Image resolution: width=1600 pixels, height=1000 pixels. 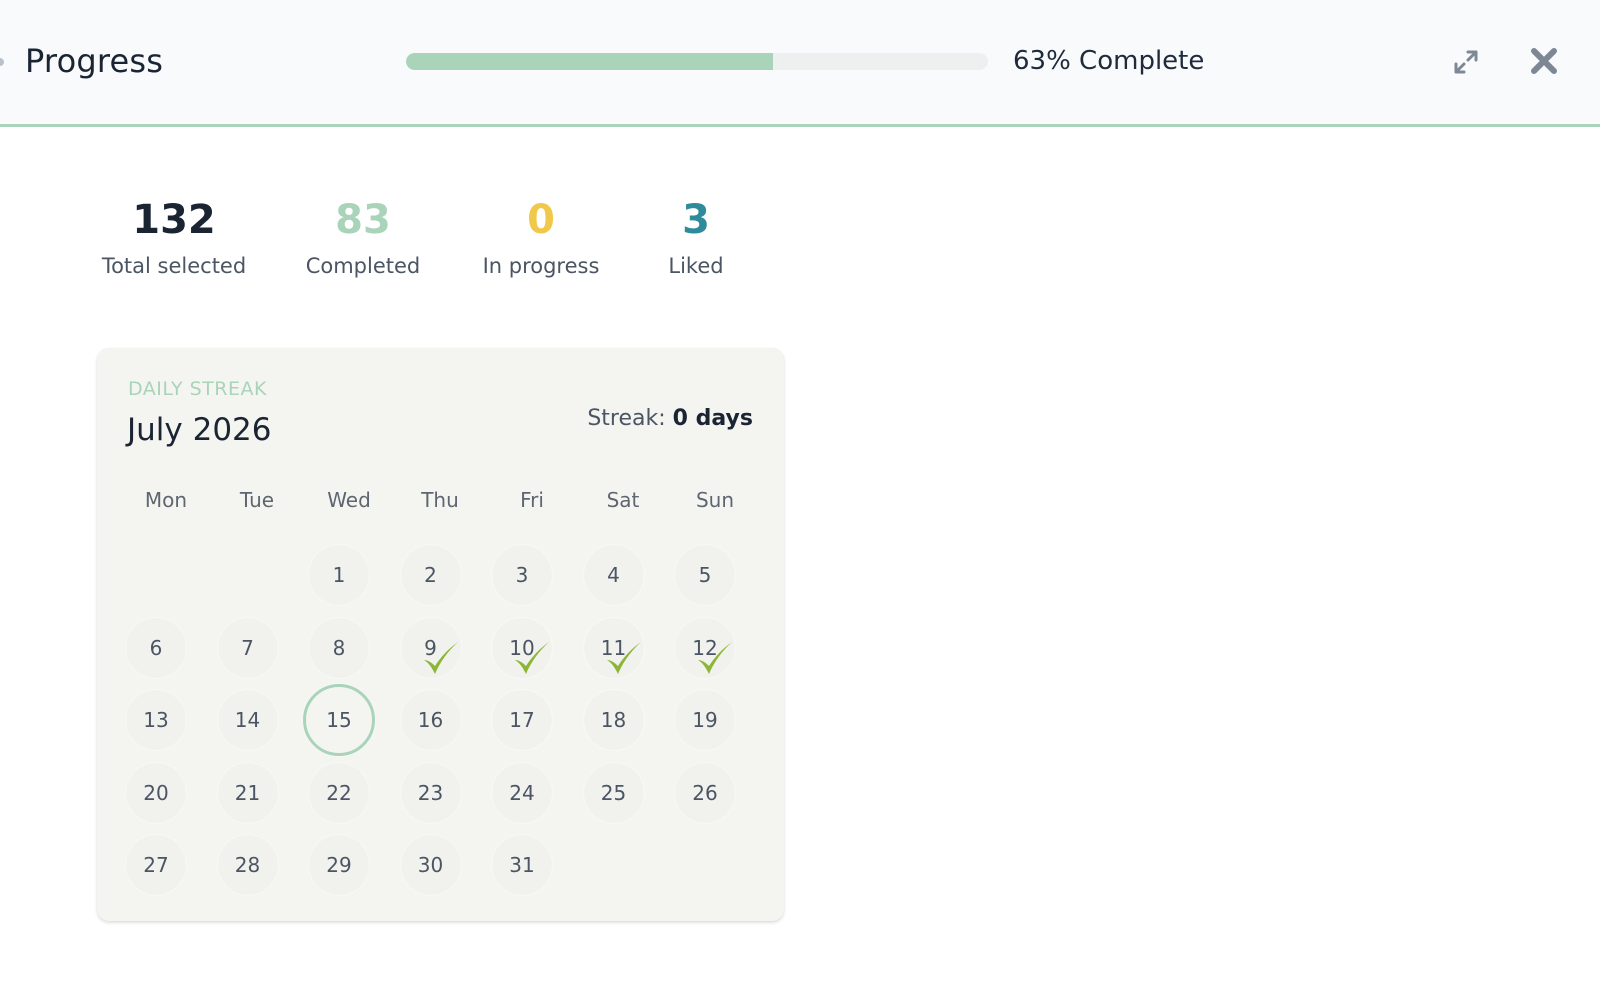 What do you see at coordinates (696, 220) in the screenshot?
I see `stat-value: 3` at bounding box center [696, 220].